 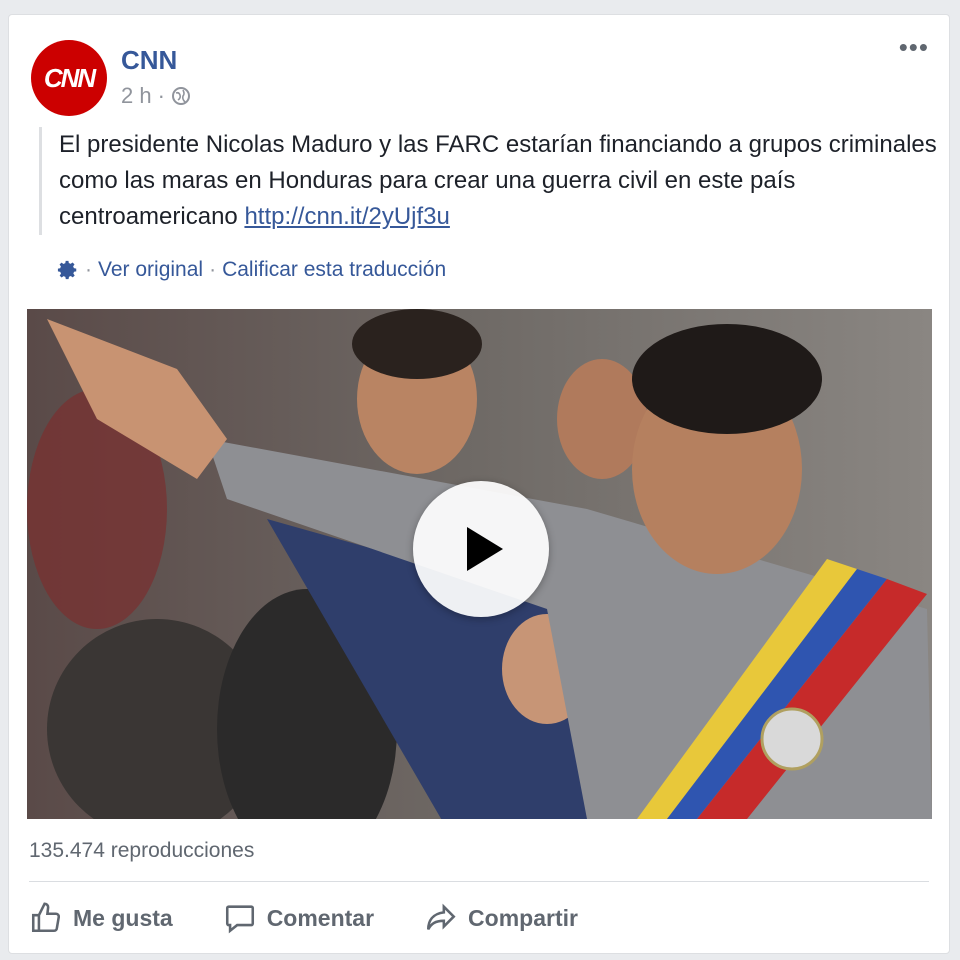 What do you see at coordinates (150, 270) in the screenshot?
I see `view-original-link: Ver original` at bounding box center [150, 270].